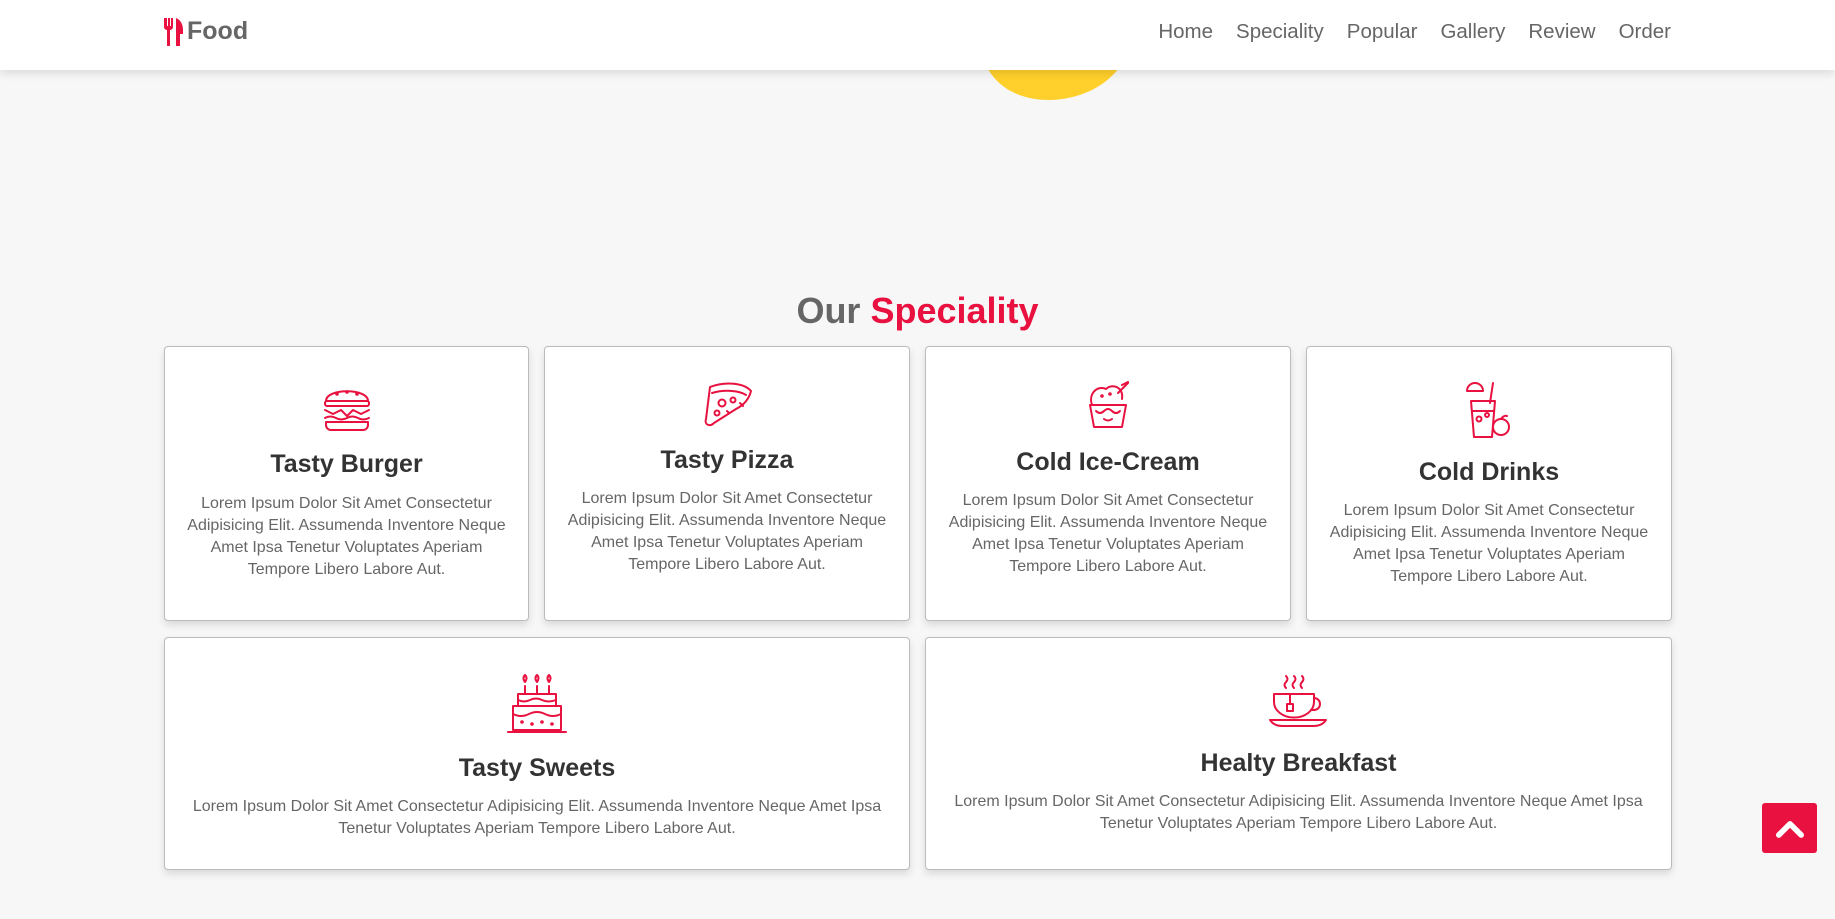 The height and width of the screenshot is (919, 1835). I want to click on nav-link-order: Order, so click(1645, 32).